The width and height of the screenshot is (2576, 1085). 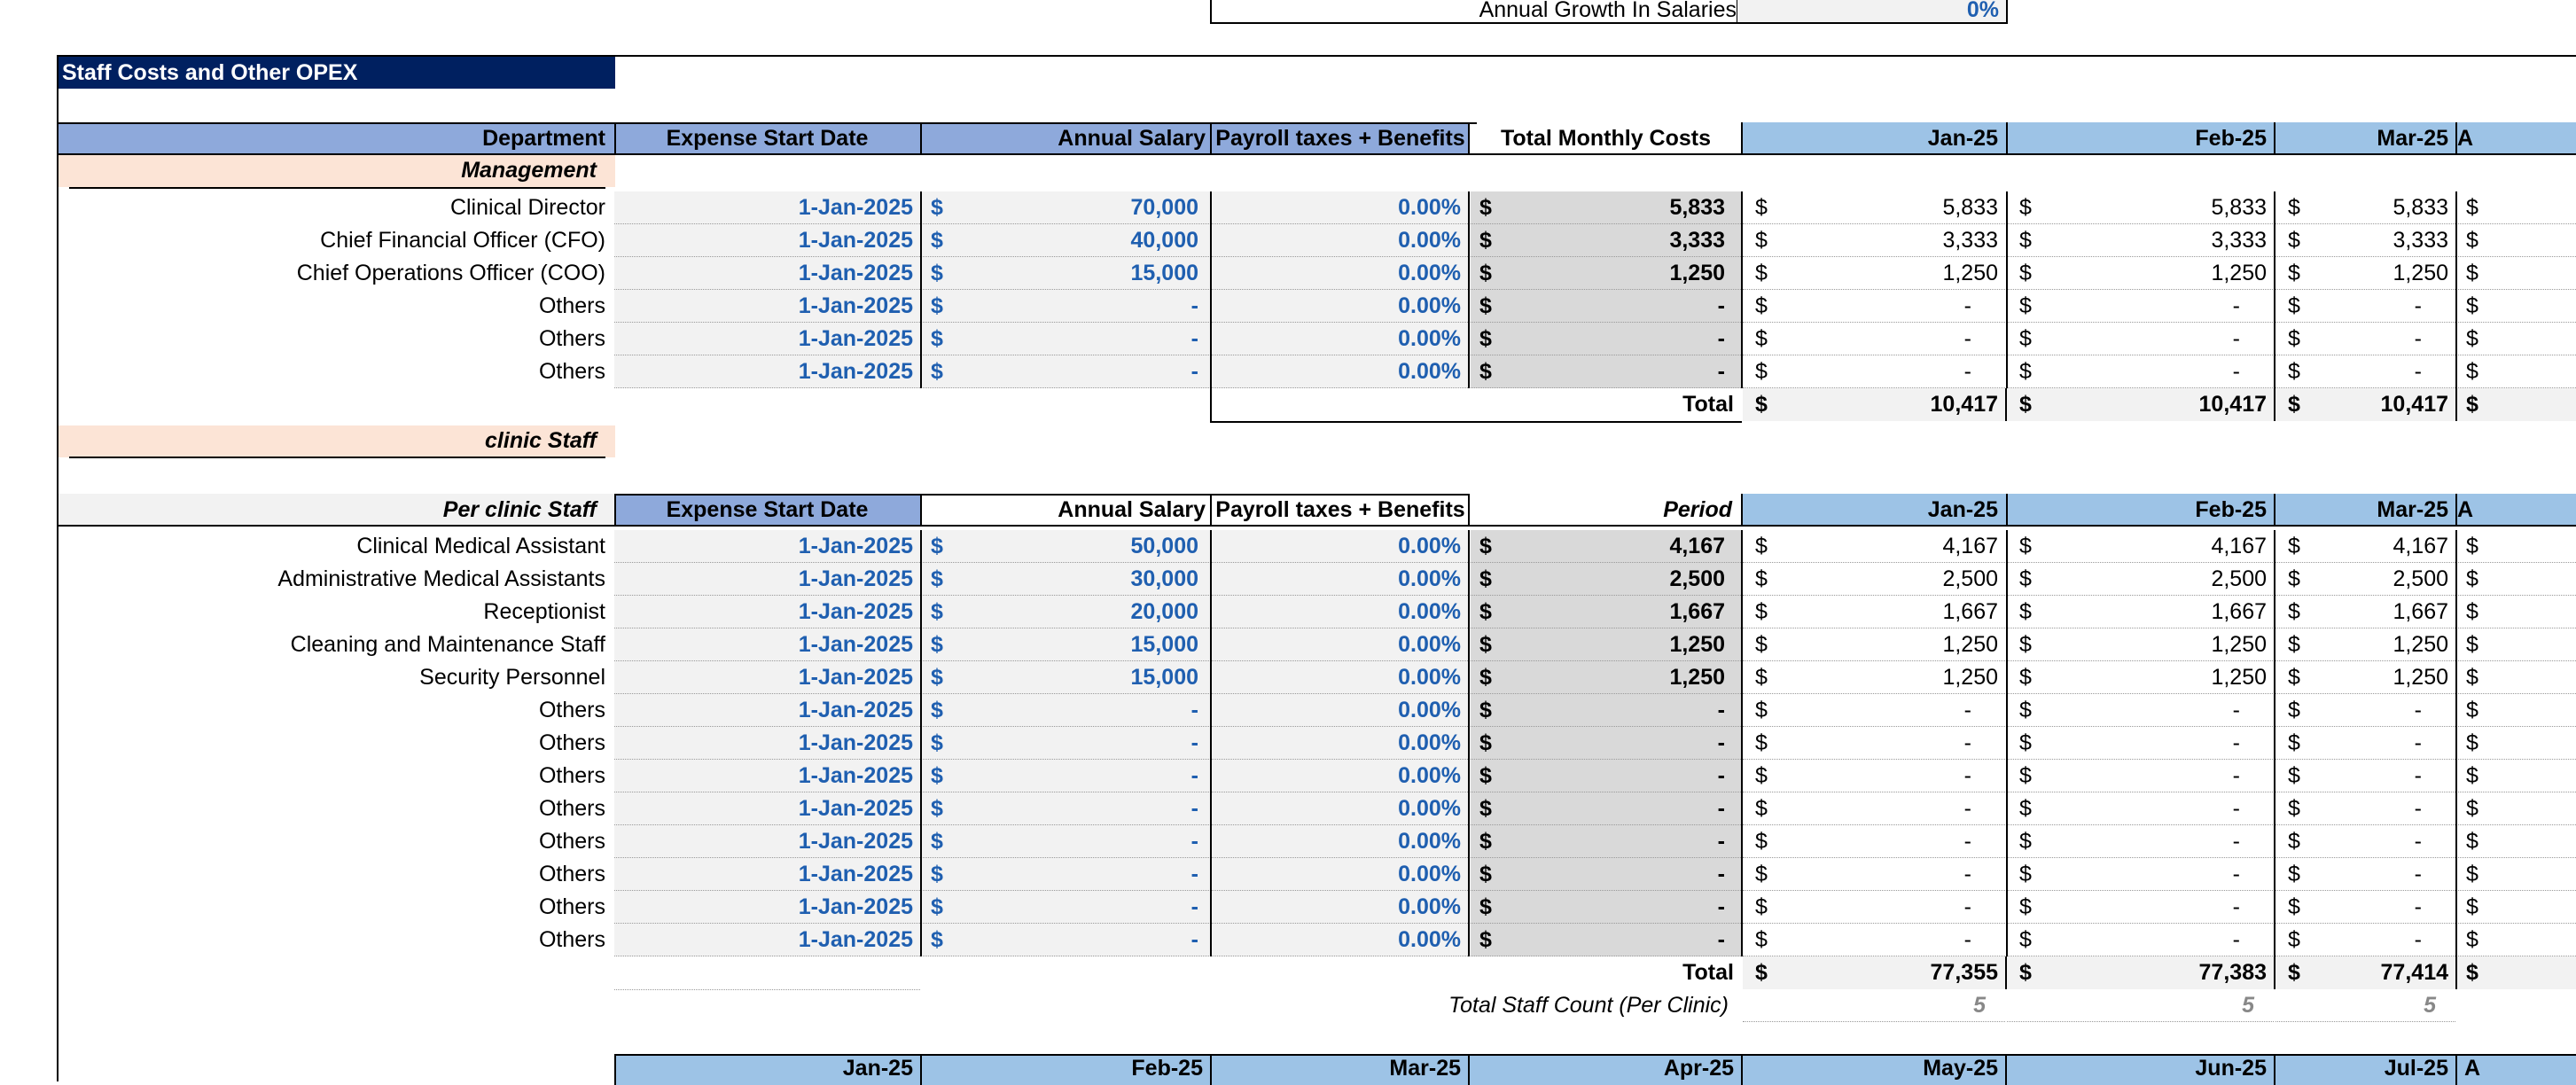 I want to click on management-row-month-value: 5,833, so click(x=1970, y=207).